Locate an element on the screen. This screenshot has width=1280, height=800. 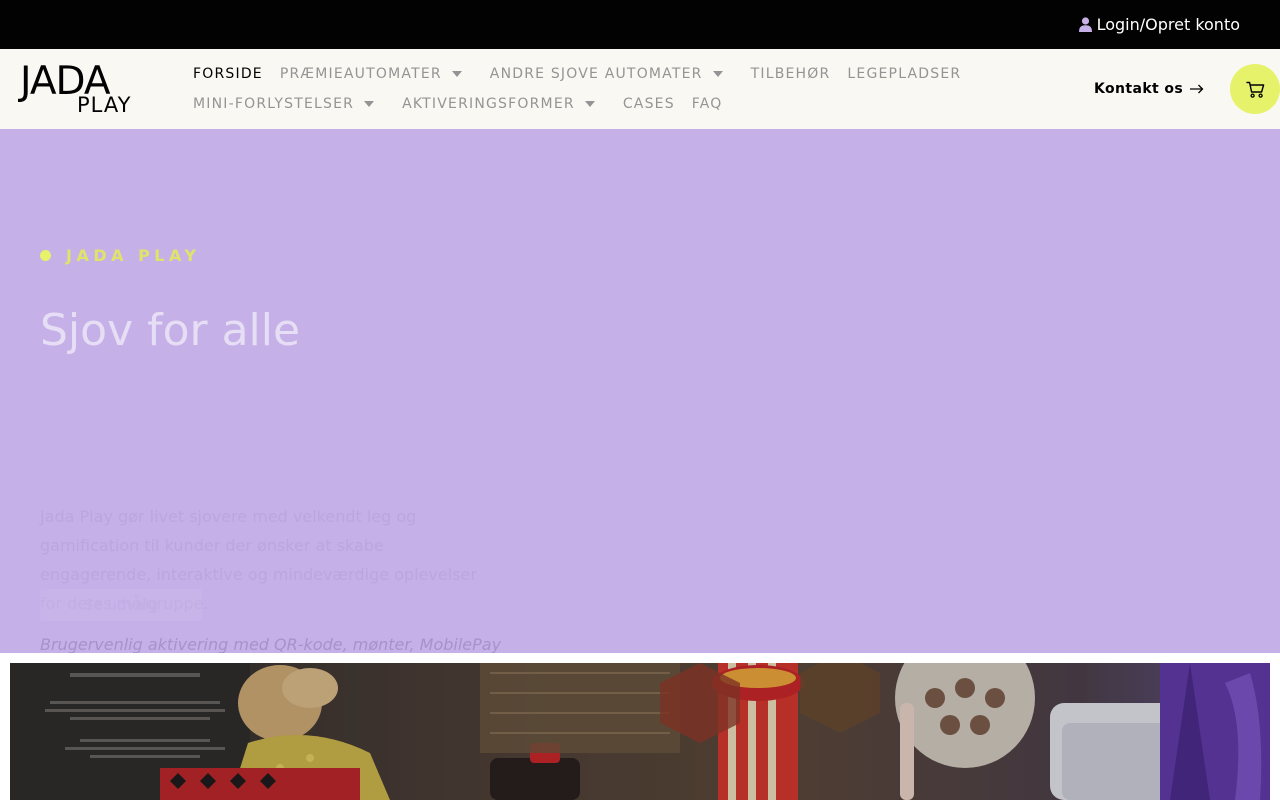
nav-label: Cases is located at coordinates (648, 104).